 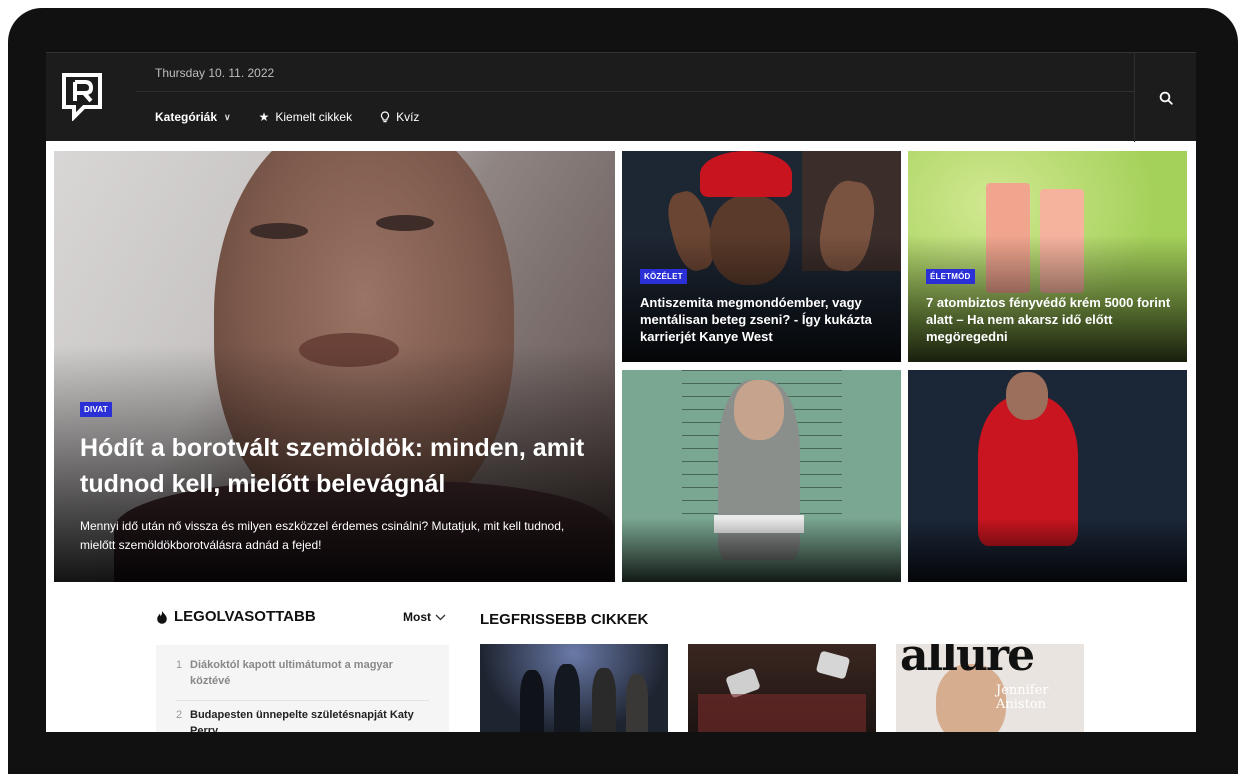 I want to click on search-icon, so click(x=1166, y=98).